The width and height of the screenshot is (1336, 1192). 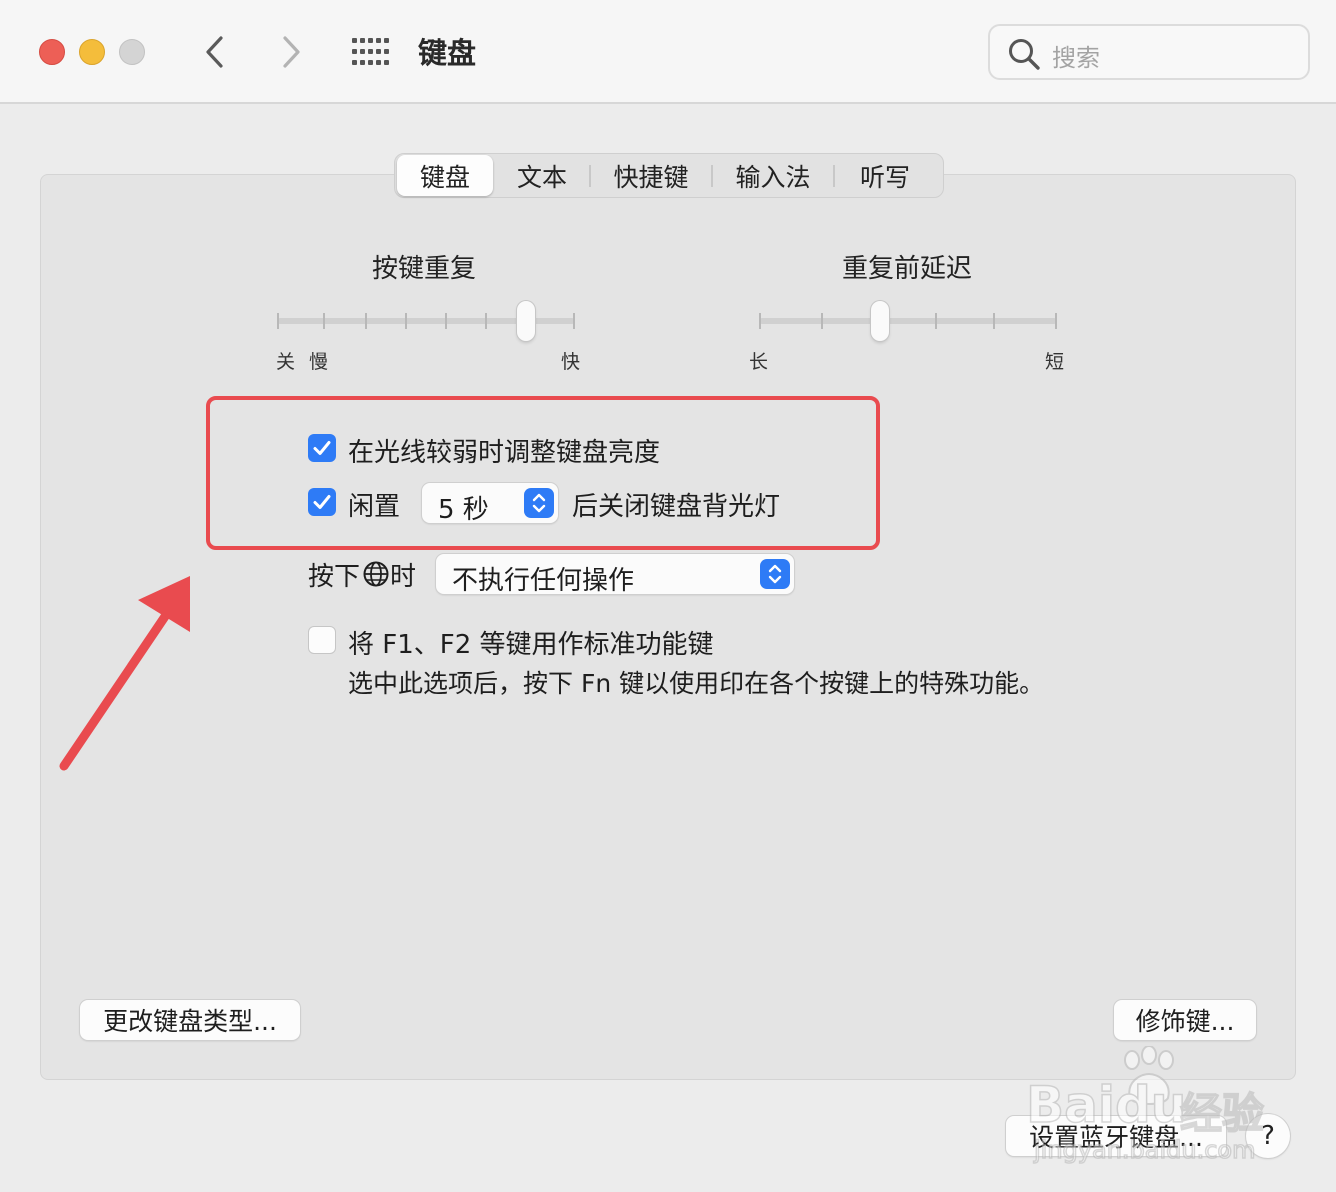 What do you see at coordinates (286, 362) in the screenshot?
I see `key-repeat-off-label: 关` at bounding box center [286, 362].